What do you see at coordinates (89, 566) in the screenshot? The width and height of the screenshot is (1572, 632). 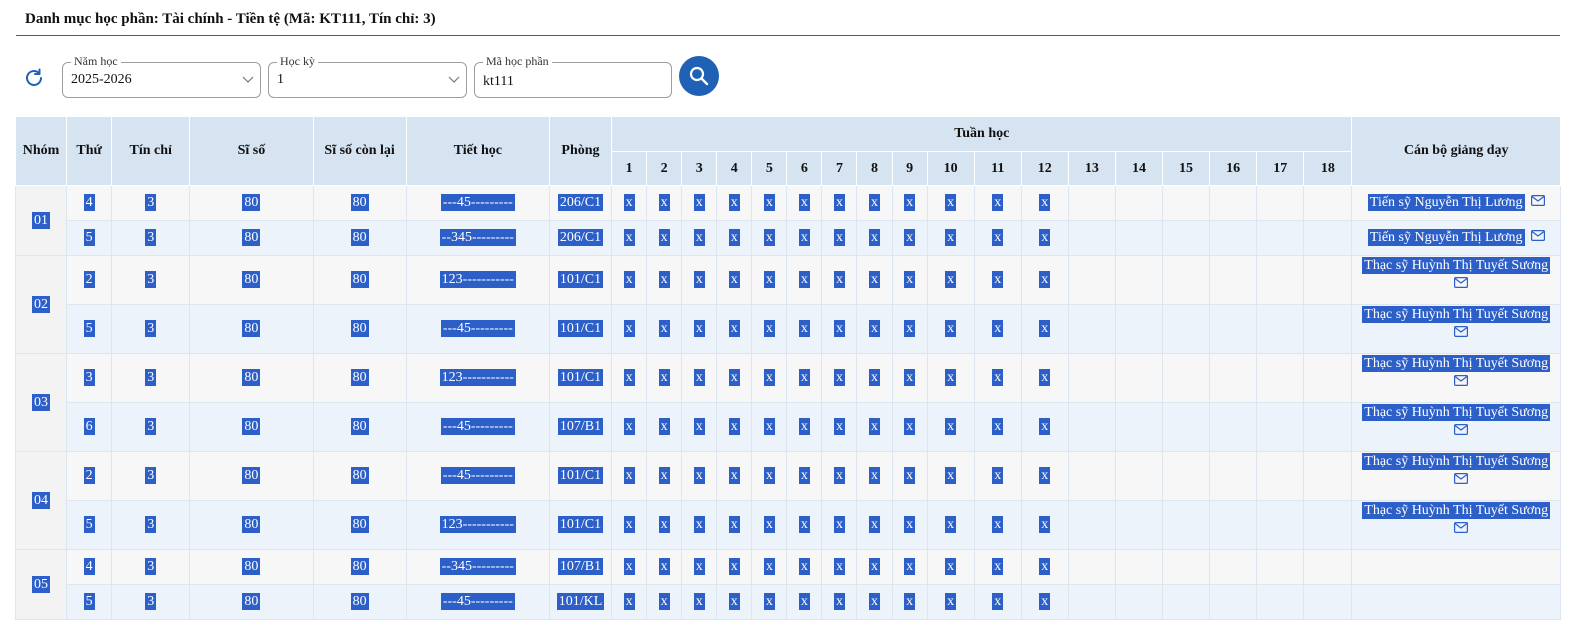 I see `day-value: 4` at bounding box center [89, 566].